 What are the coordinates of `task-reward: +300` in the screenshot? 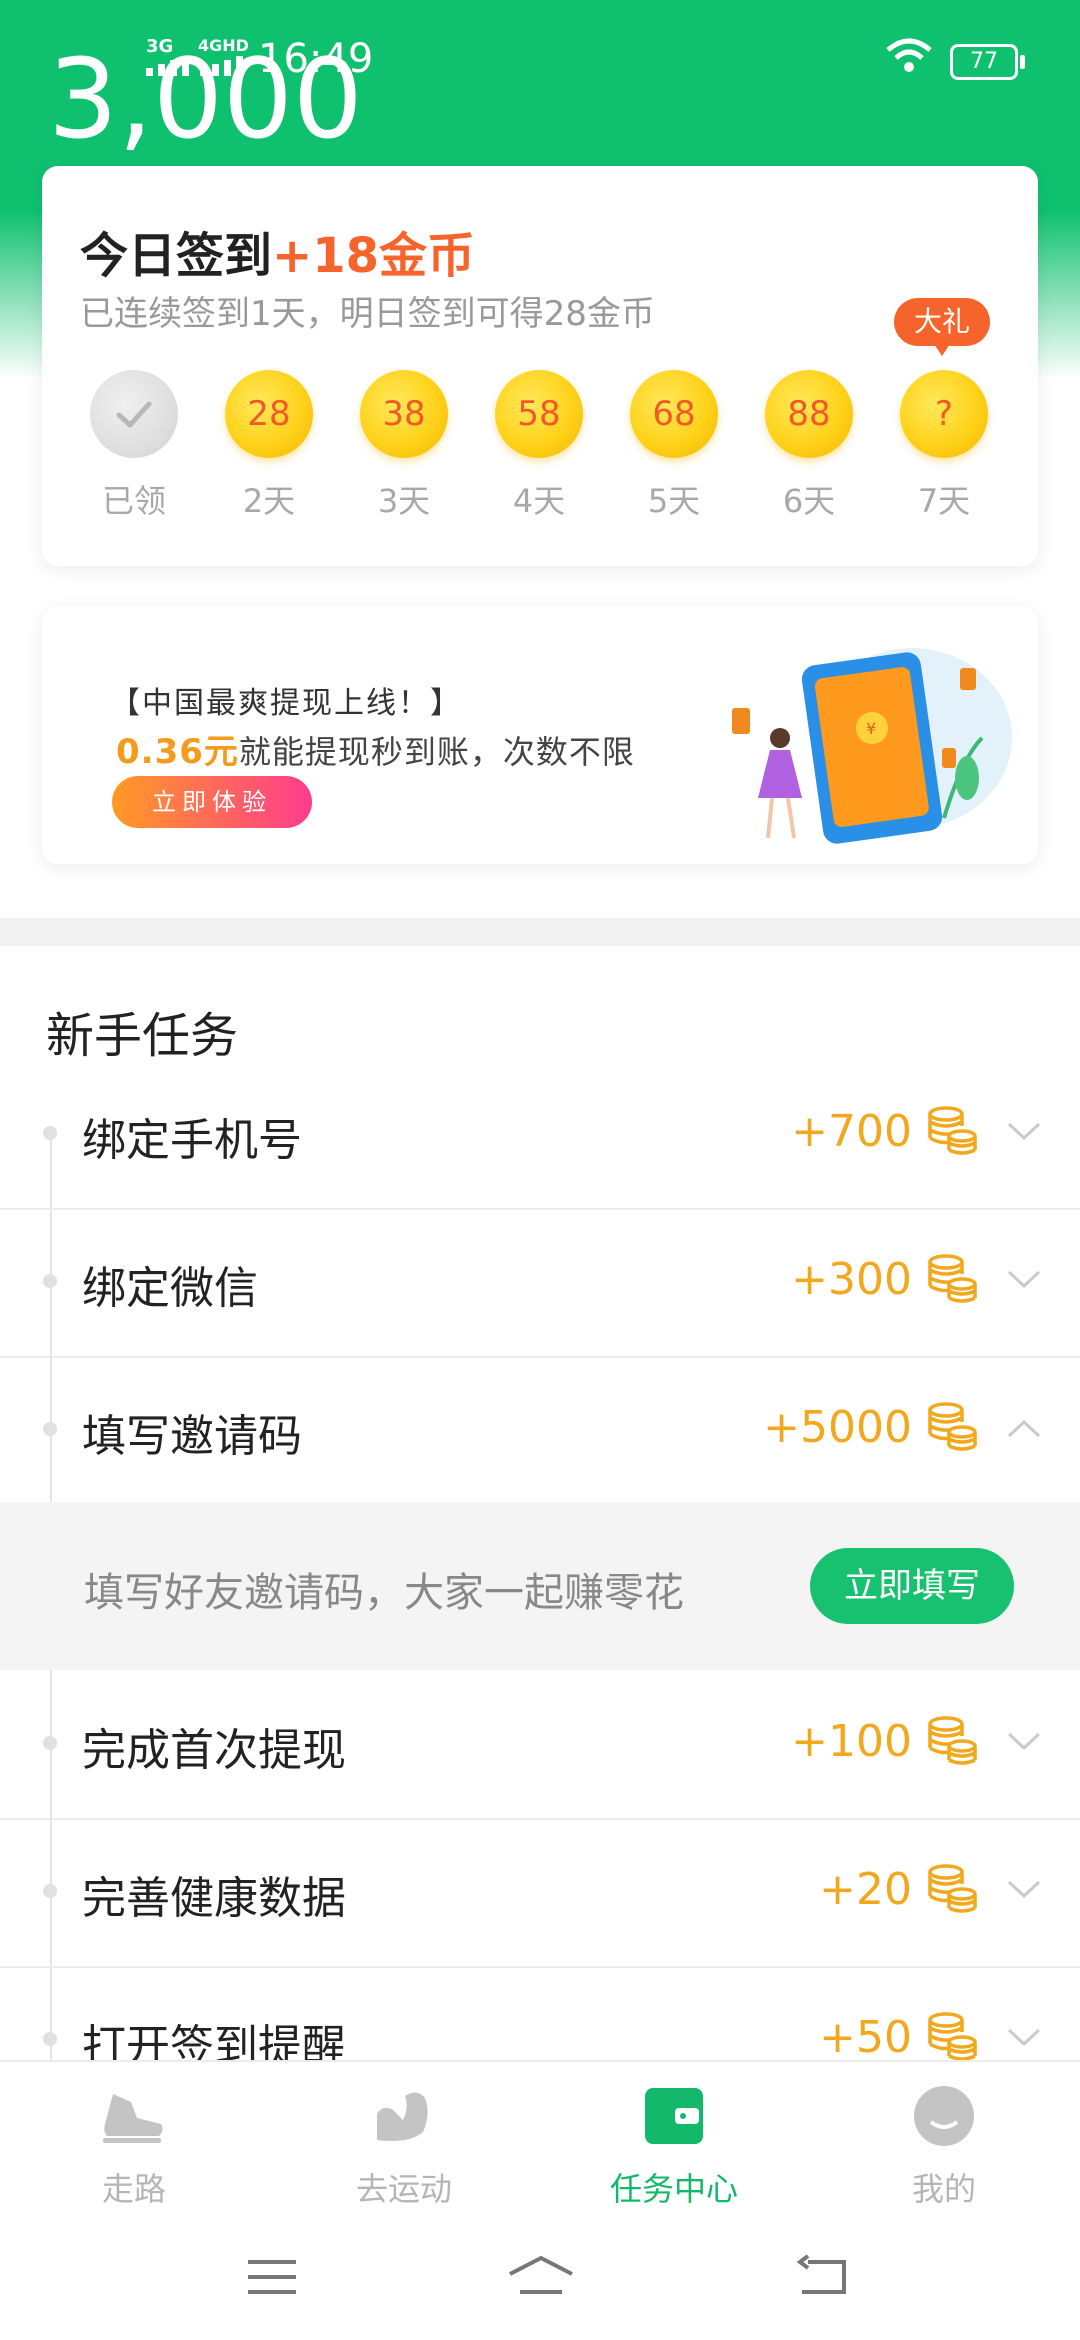 It's located at (851, 1279).